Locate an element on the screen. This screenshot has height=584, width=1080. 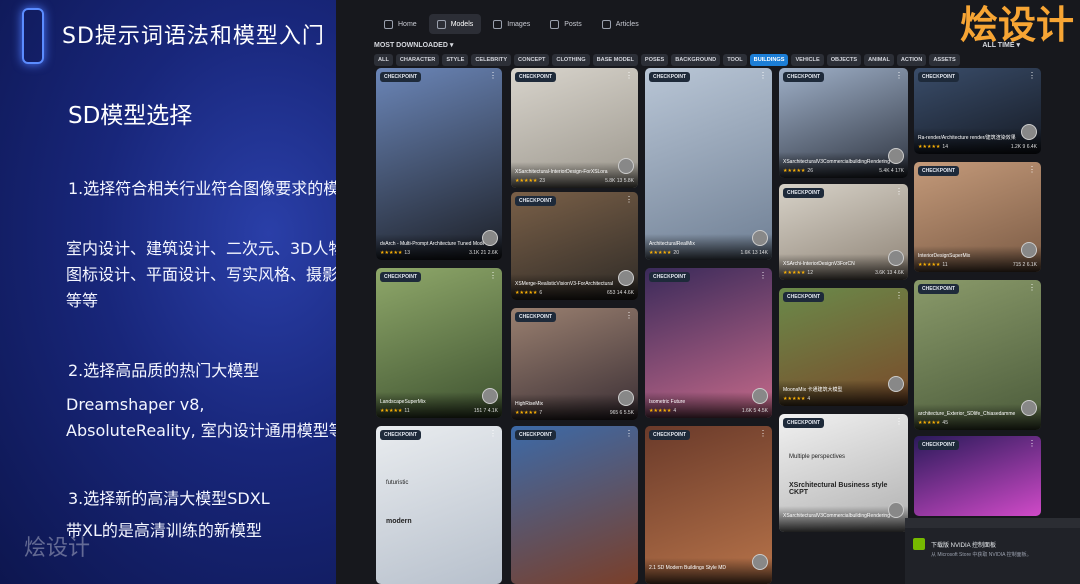
filter-chip-celebrity: CELEBRITY is located at coordinates (491, 60).